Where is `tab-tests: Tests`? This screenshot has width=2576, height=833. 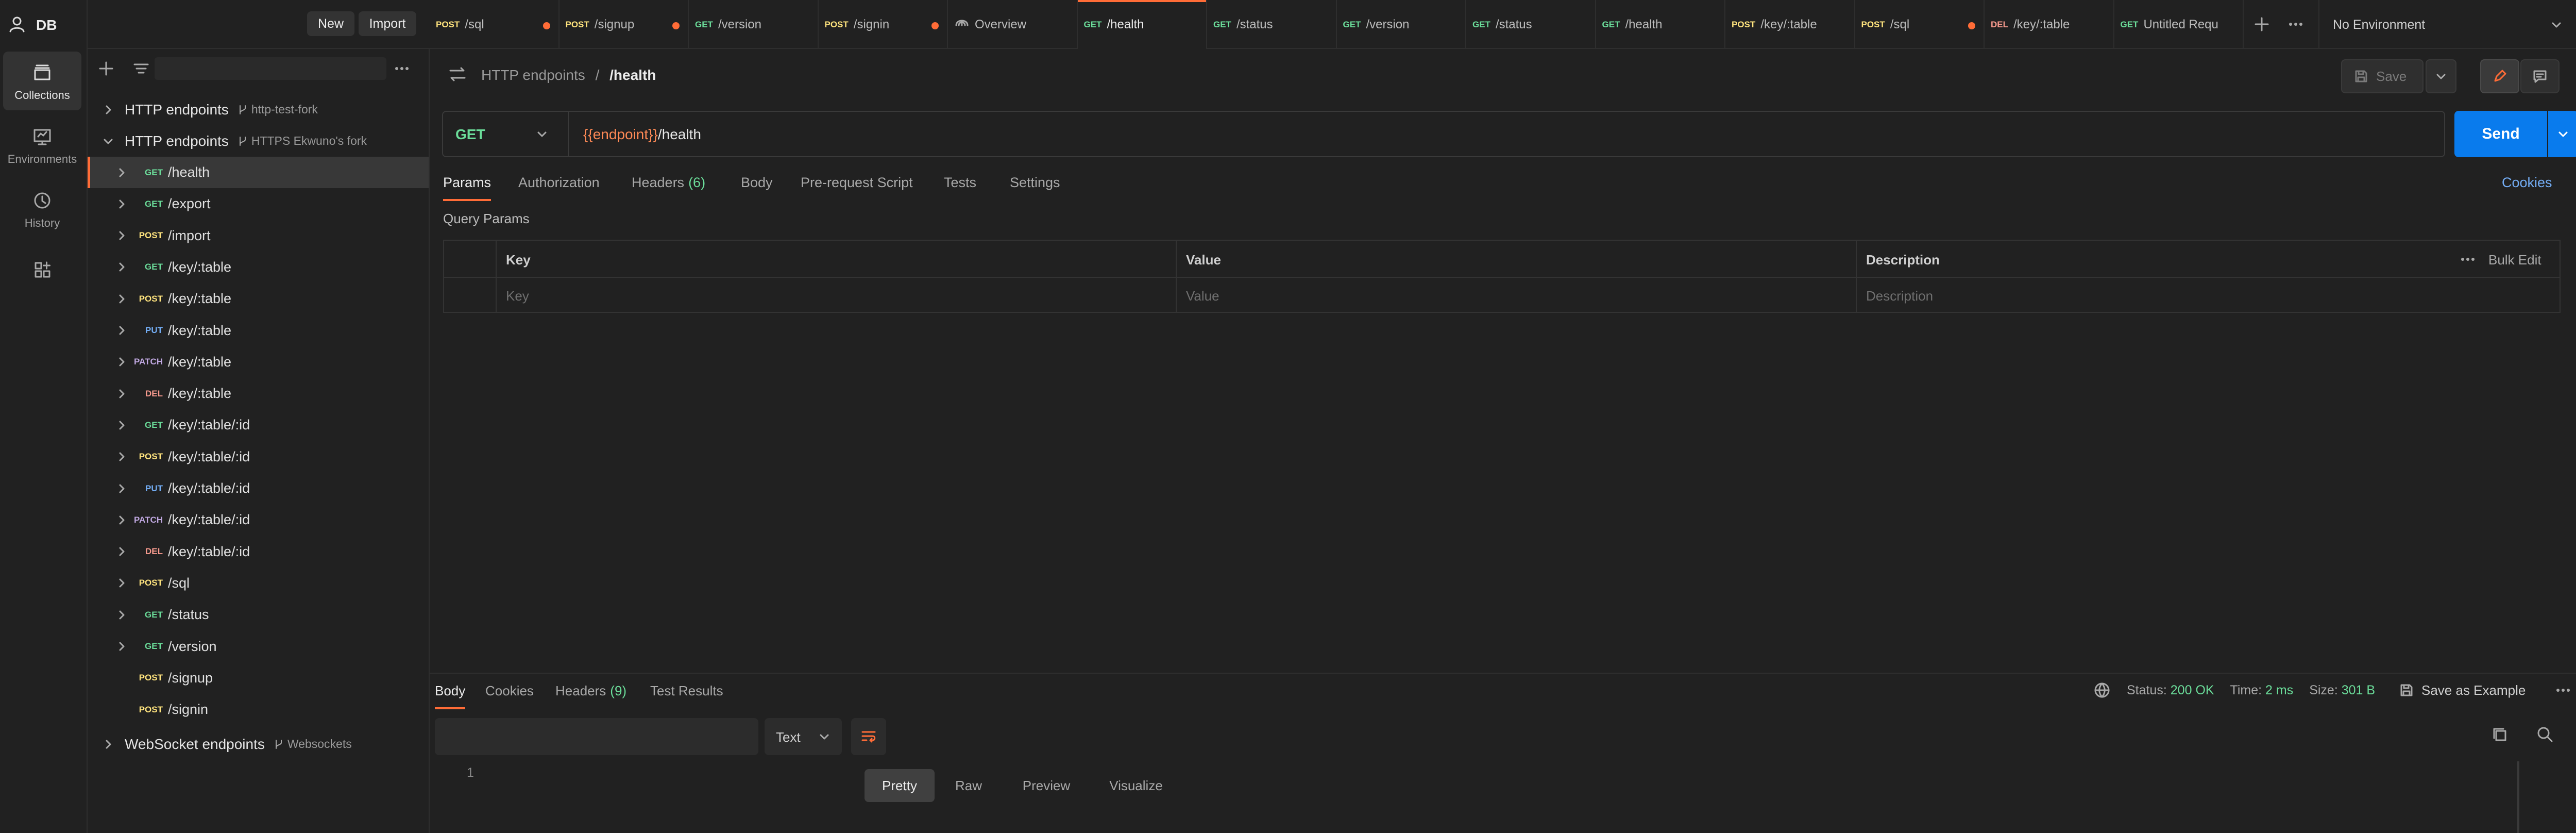 tab-tests: Tests is located at coordinates (960, 183).